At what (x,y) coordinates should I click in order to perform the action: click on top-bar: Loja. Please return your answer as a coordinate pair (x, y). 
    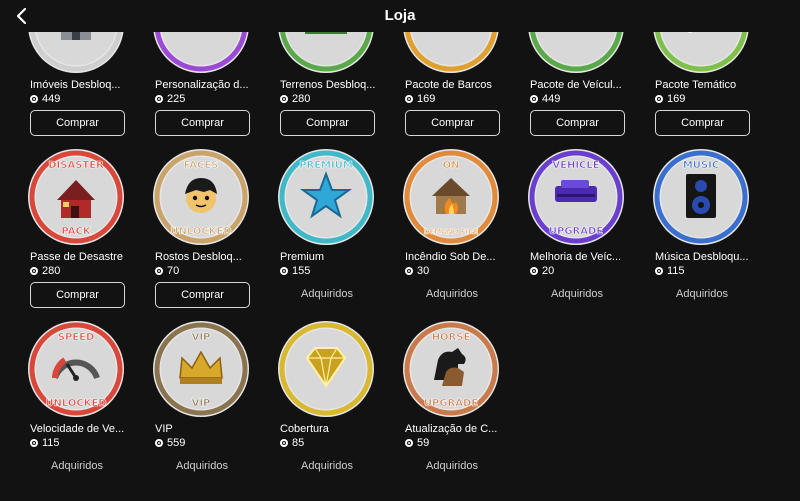
    Looking at the image, I should click on (400, 16).